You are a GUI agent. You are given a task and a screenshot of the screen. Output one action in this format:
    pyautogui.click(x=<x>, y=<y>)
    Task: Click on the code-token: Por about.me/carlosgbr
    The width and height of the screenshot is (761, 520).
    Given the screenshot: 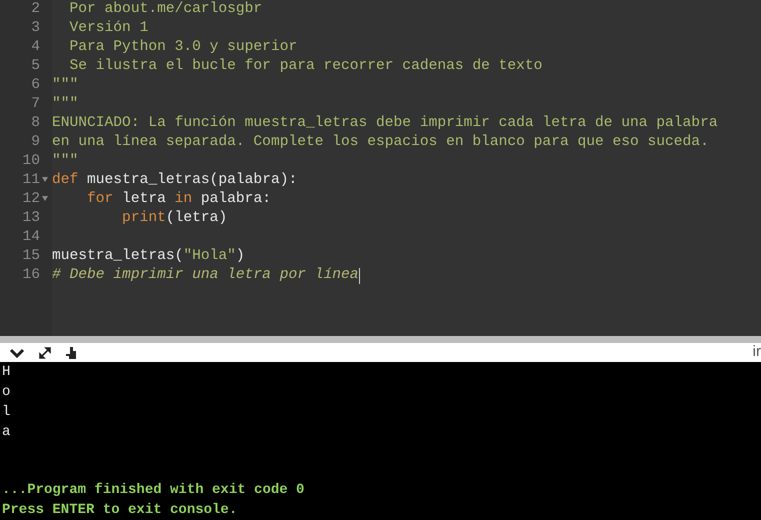 What is the action you would take?
    pyautogui.click(x=165, y=9)
    